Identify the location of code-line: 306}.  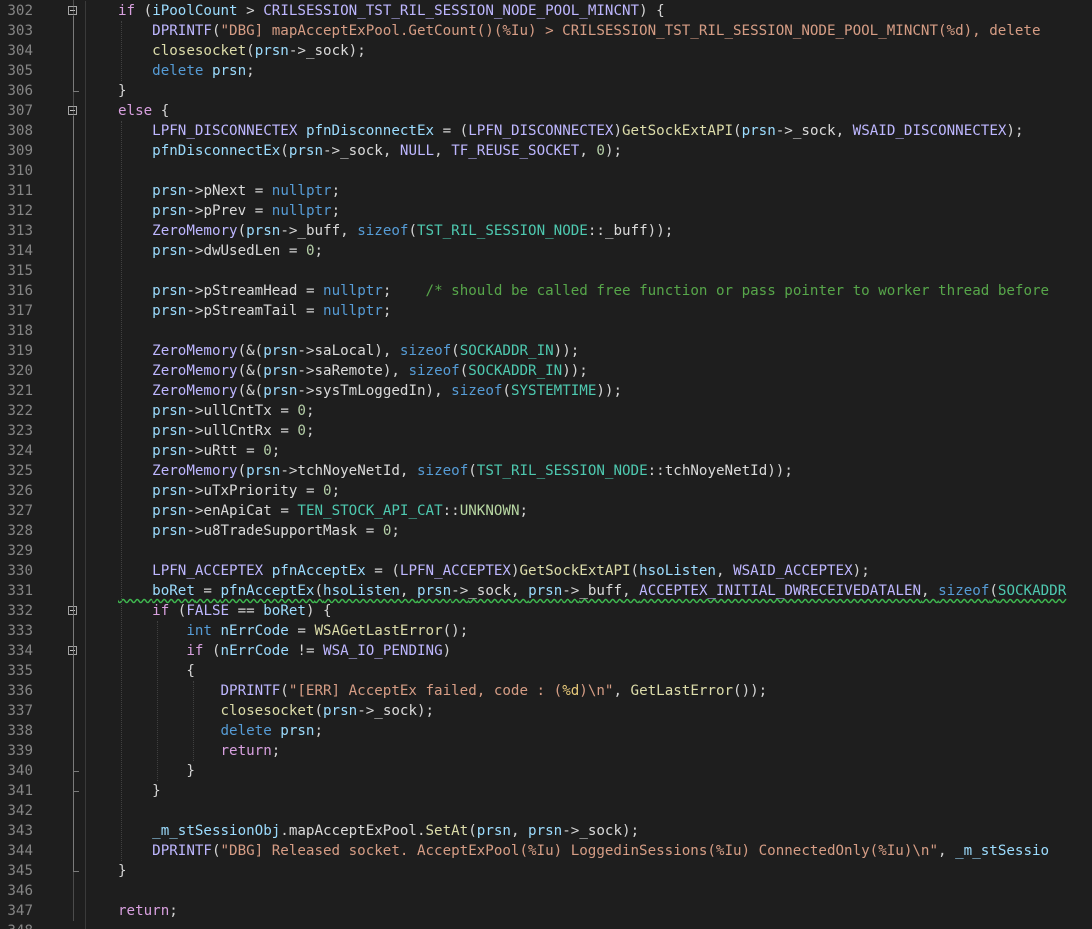
(546, 91).